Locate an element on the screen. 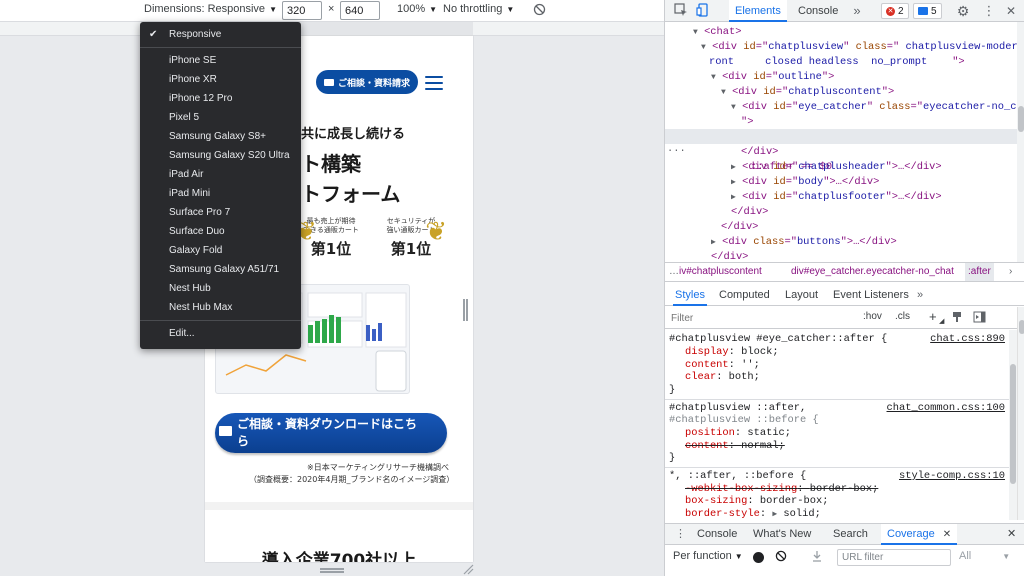 The height and width of the screenshot is (576, 1024). css-property: clear: both; is located at coordinates (722, 377).